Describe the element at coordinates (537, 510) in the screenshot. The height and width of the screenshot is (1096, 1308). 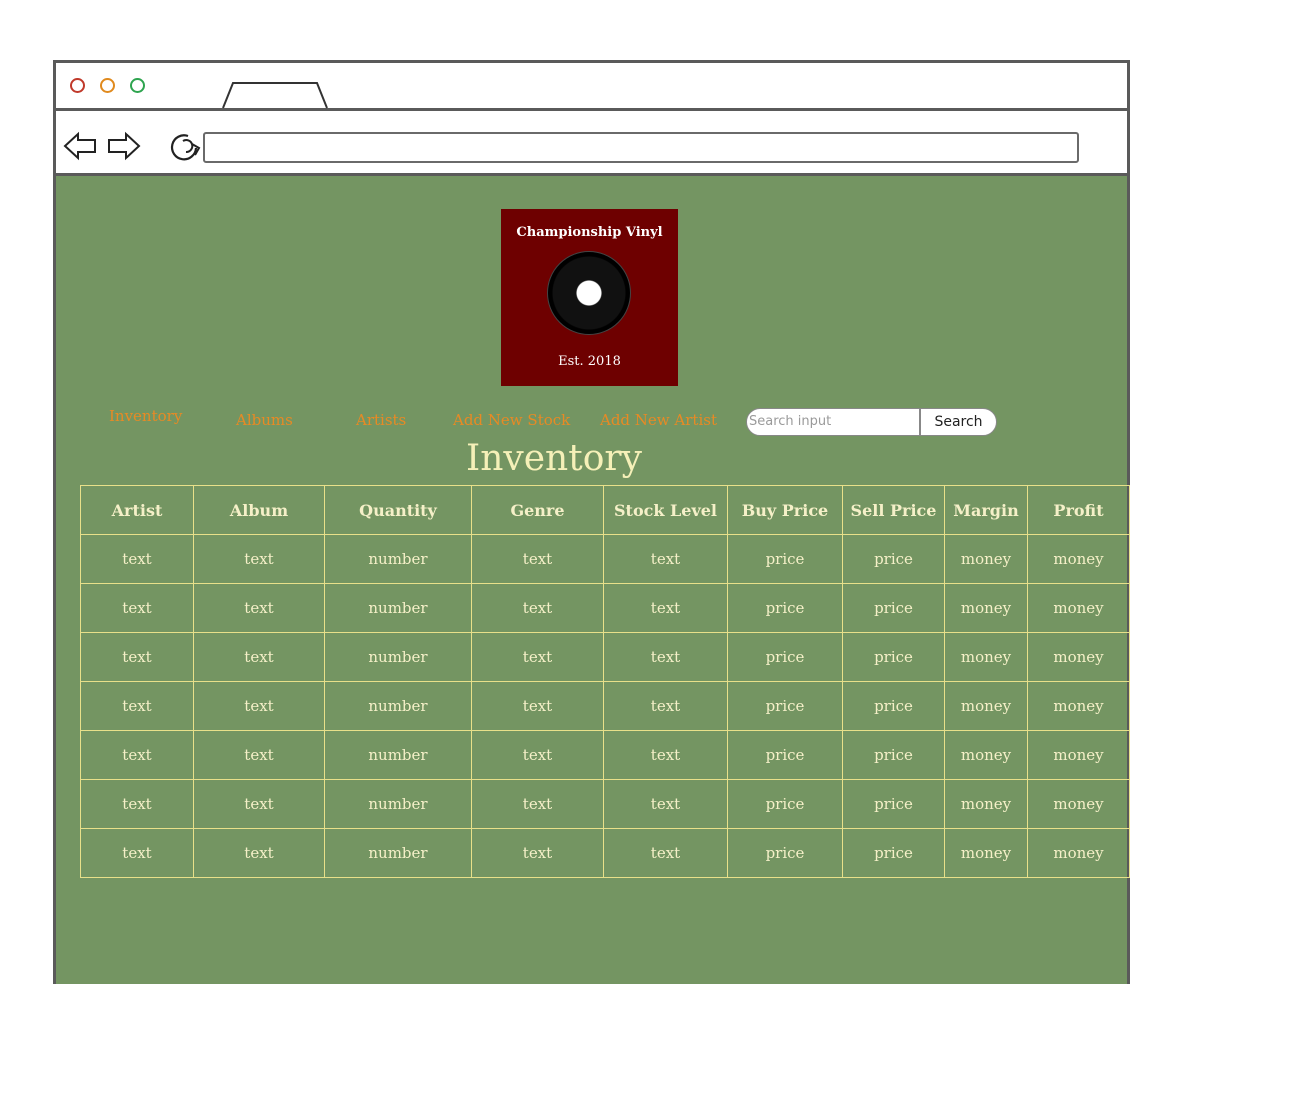
I see `column-header-genre: Genre` at that location.